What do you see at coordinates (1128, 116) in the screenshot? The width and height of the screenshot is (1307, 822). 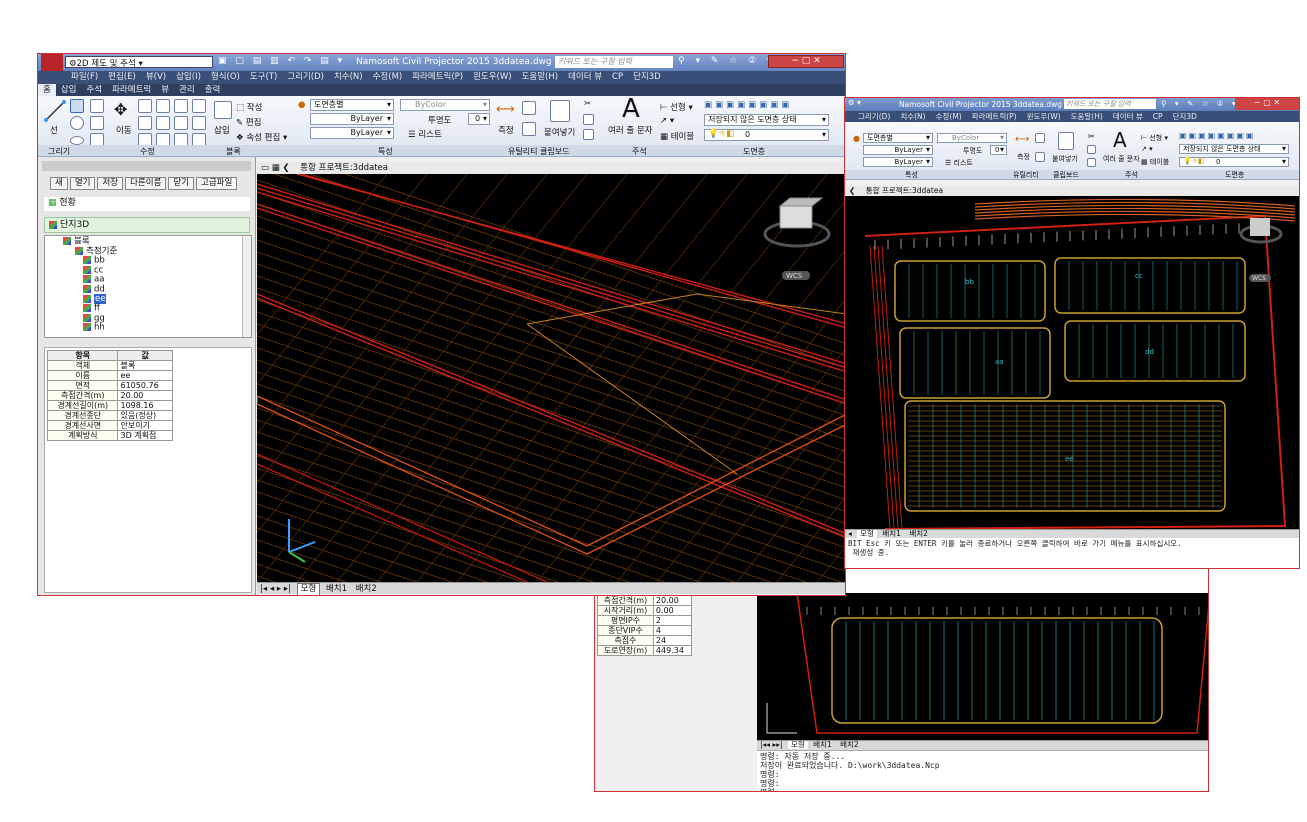 I see `menu-item: 데이터 뷰` at bounding box center [1128, 116].